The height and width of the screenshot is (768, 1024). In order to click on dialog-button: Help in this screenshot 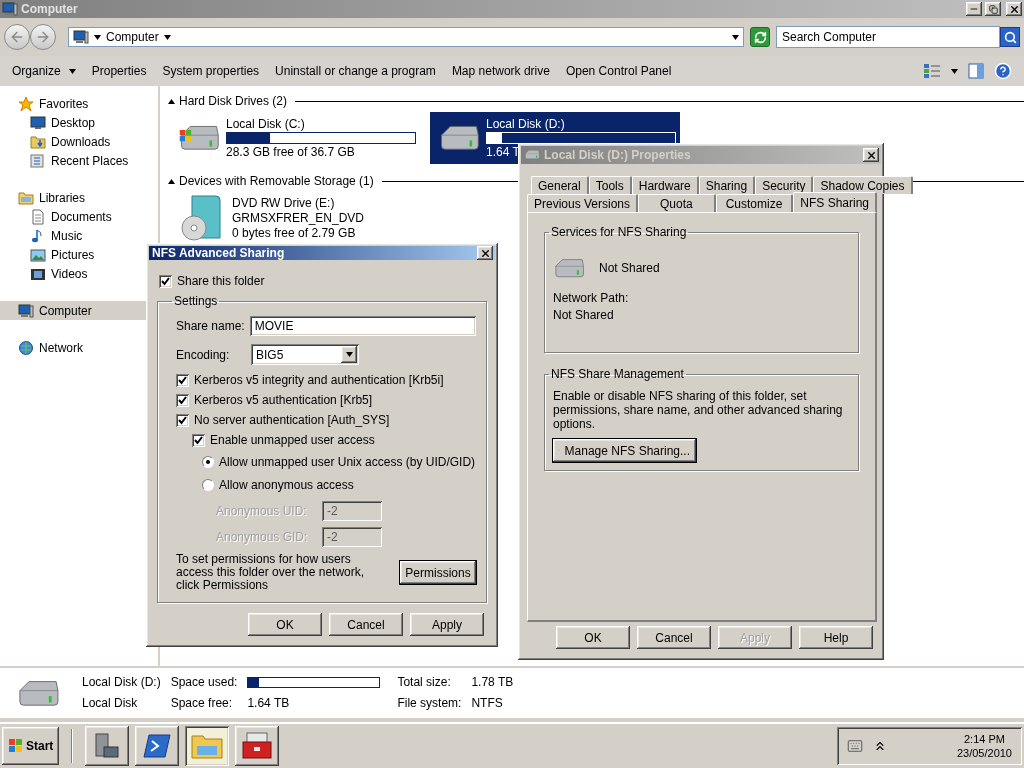, I will do `click(836, 637)`.